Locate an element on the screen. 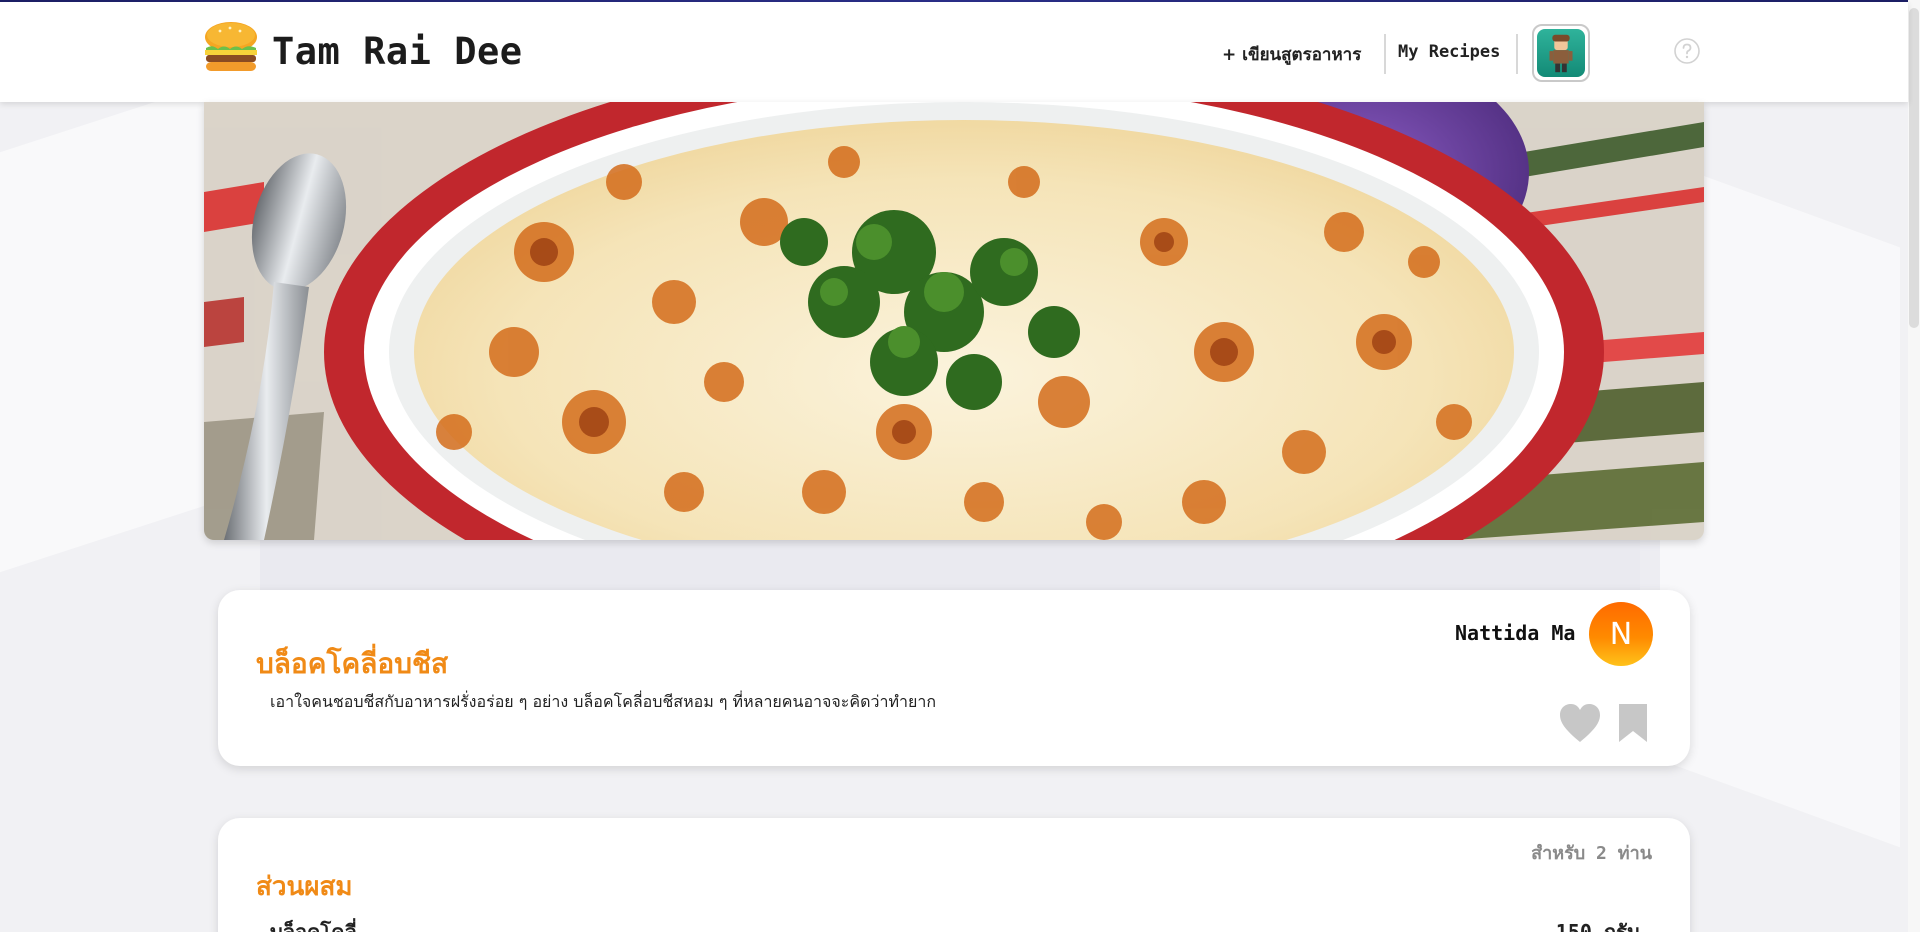 This screenshot has height=932, width=1920. bookmark-icon is located at coordinates (1633, 723).